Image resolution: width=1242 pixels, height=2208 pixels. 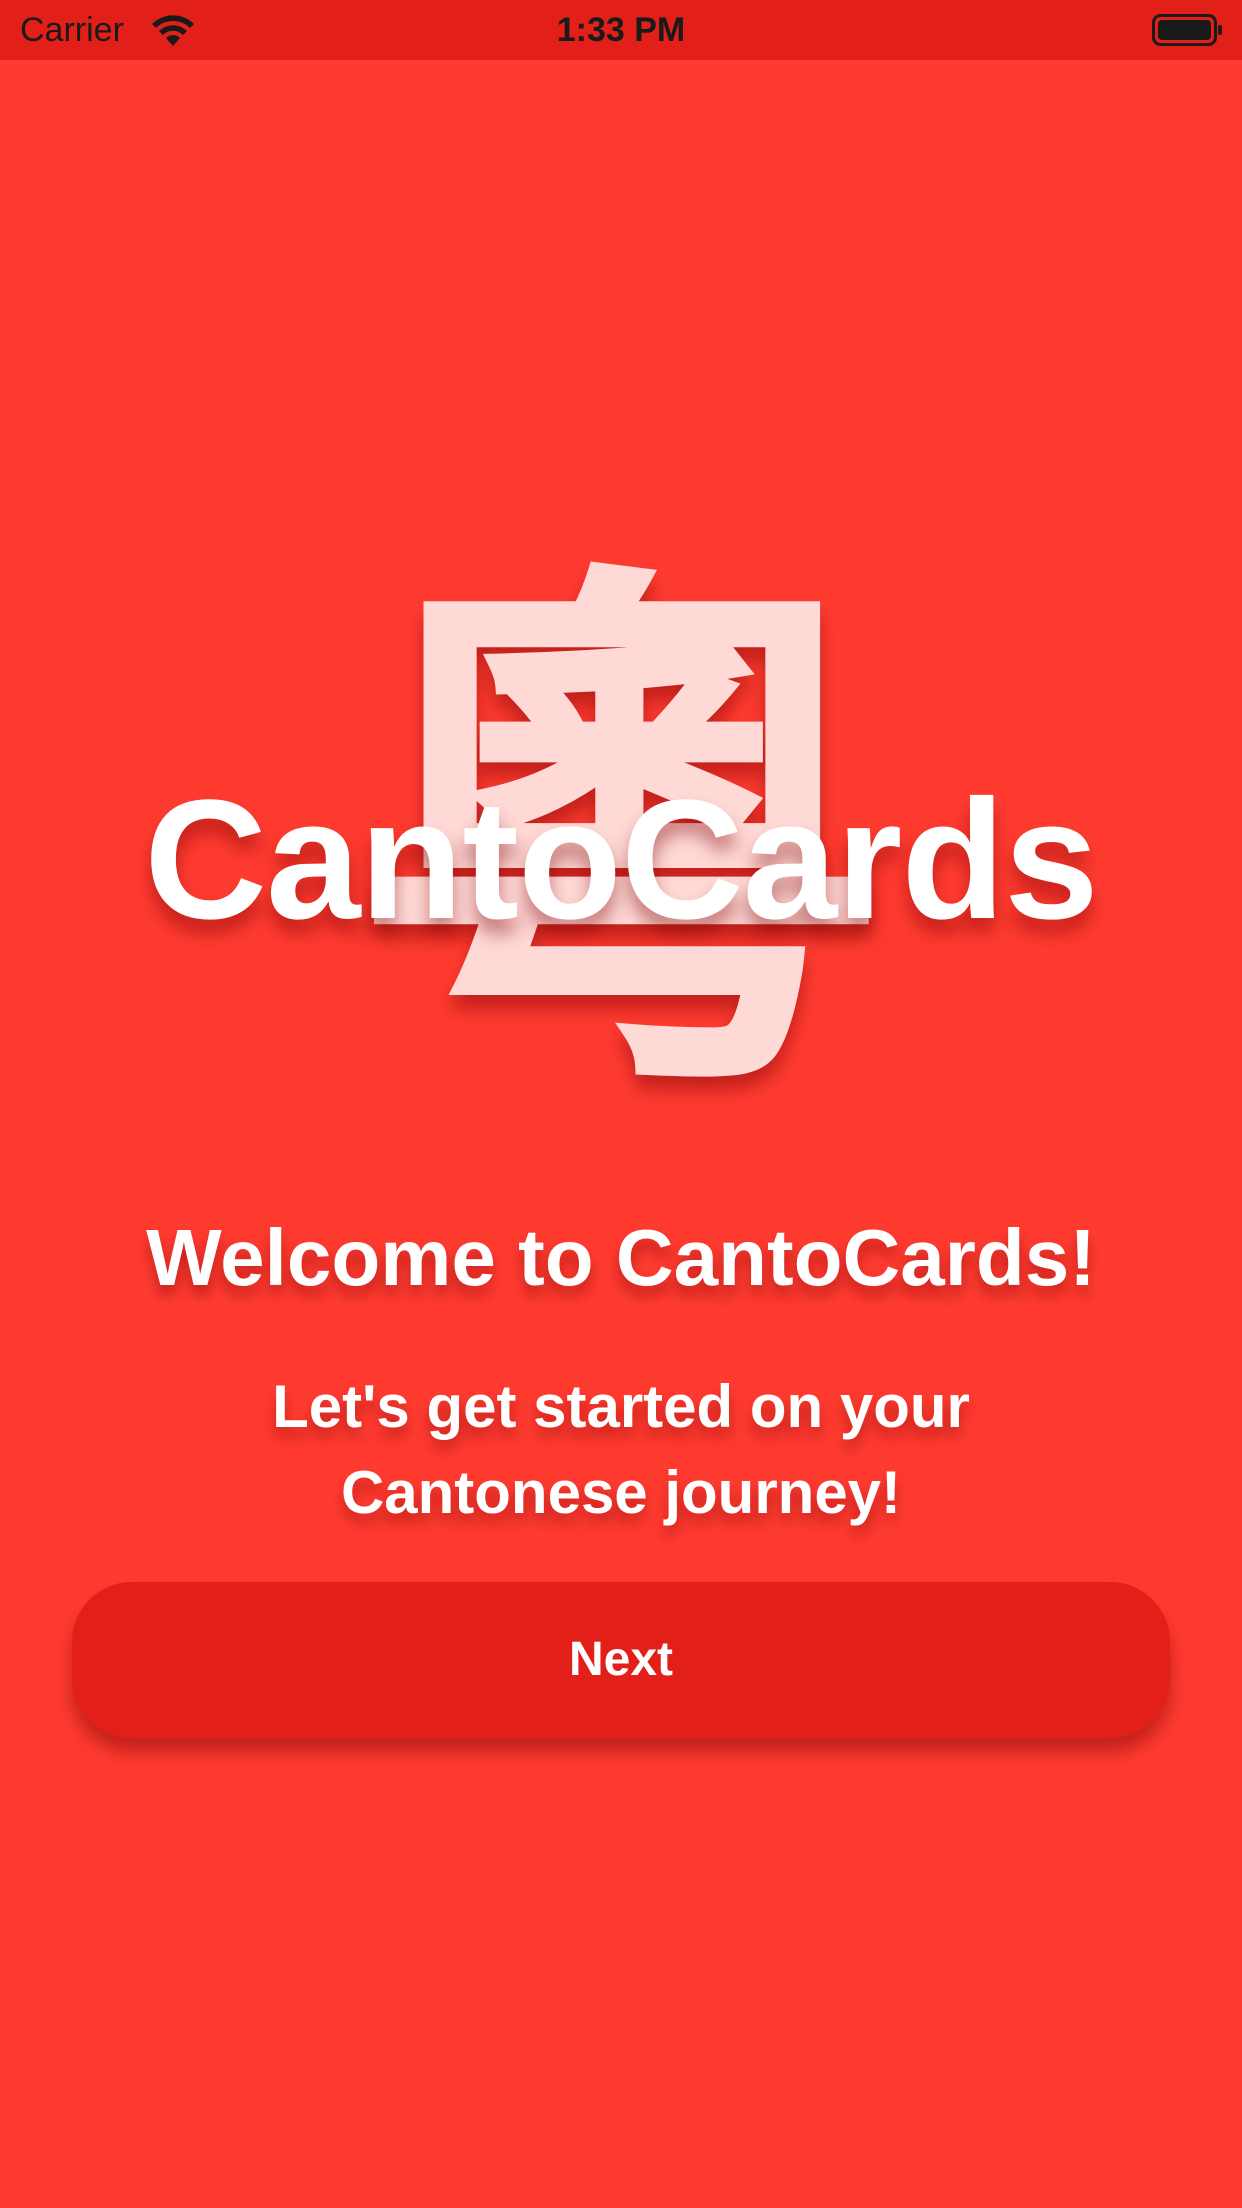 What do you see at coordinates (621, 1492) in the screenshot?
I see `subtitle-line-2: Cantonese journey!` at bounding box center [621, 1492].